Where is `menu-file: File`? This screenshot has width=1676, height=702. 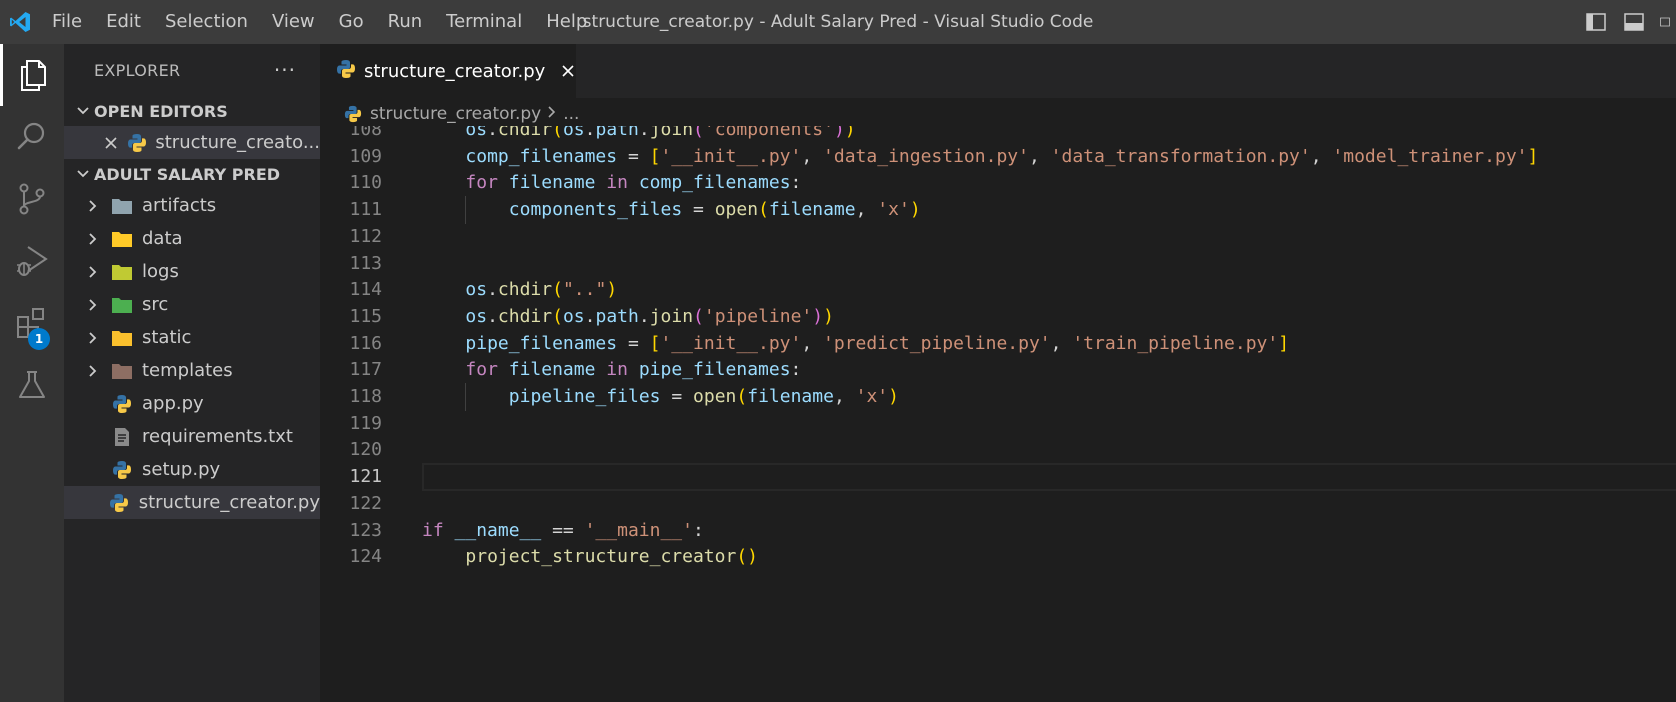
menu-file: File is located at coordinates (67, 22).